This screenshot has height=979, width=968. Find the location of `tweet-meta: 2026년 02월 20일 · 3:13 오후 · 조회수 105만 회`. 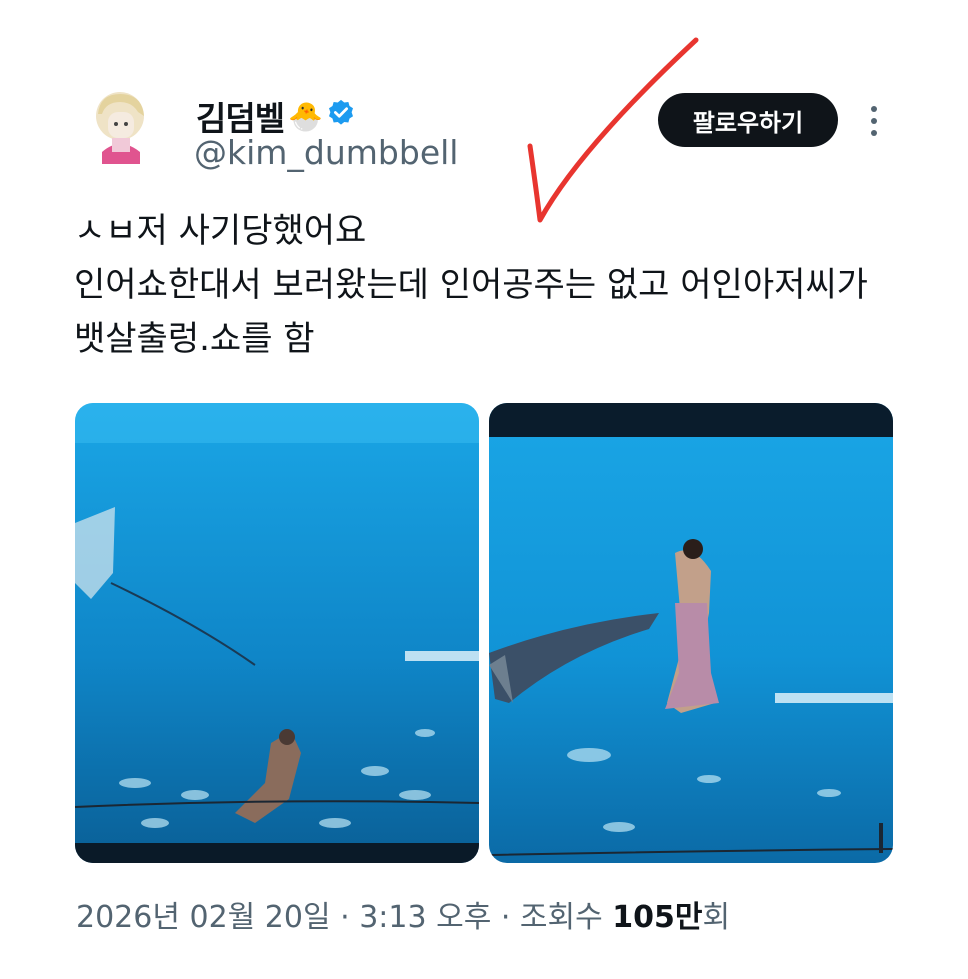

tweet-meta: 2026년 02월 20일 · 3:13 오후 · 조회수 105만 회 is located at coordinates (403, 914).